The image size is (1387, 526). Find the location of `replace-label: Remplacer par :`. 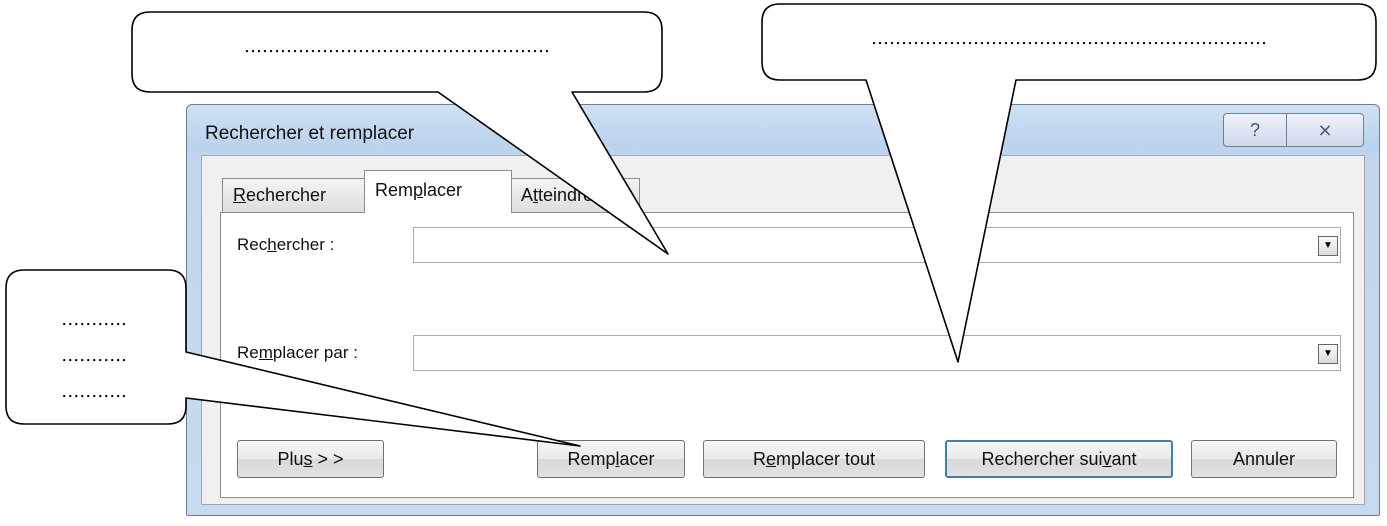

replace-label: Remplacer par : is located at coordinates (297, 352).